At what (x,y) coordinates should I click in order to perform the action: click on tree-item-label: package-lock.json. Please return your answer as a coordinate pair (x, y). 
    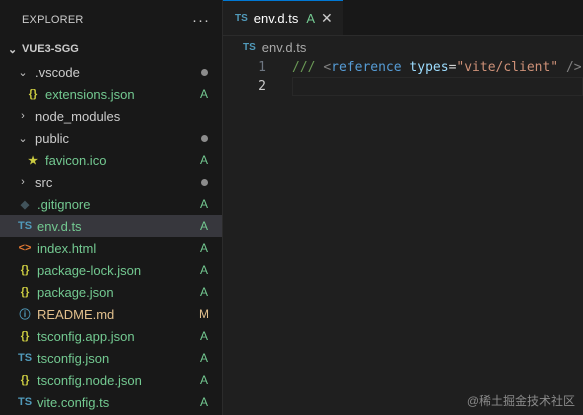
    Looking at the image, I should click on (89, 270).